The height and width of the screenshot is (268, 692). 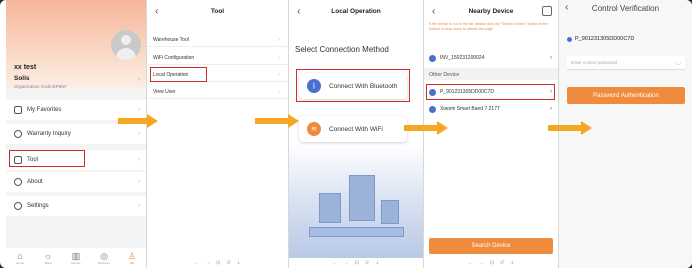 I want to click on selected-device: P_901231305DD00C7D, so click(x=600, y=39).